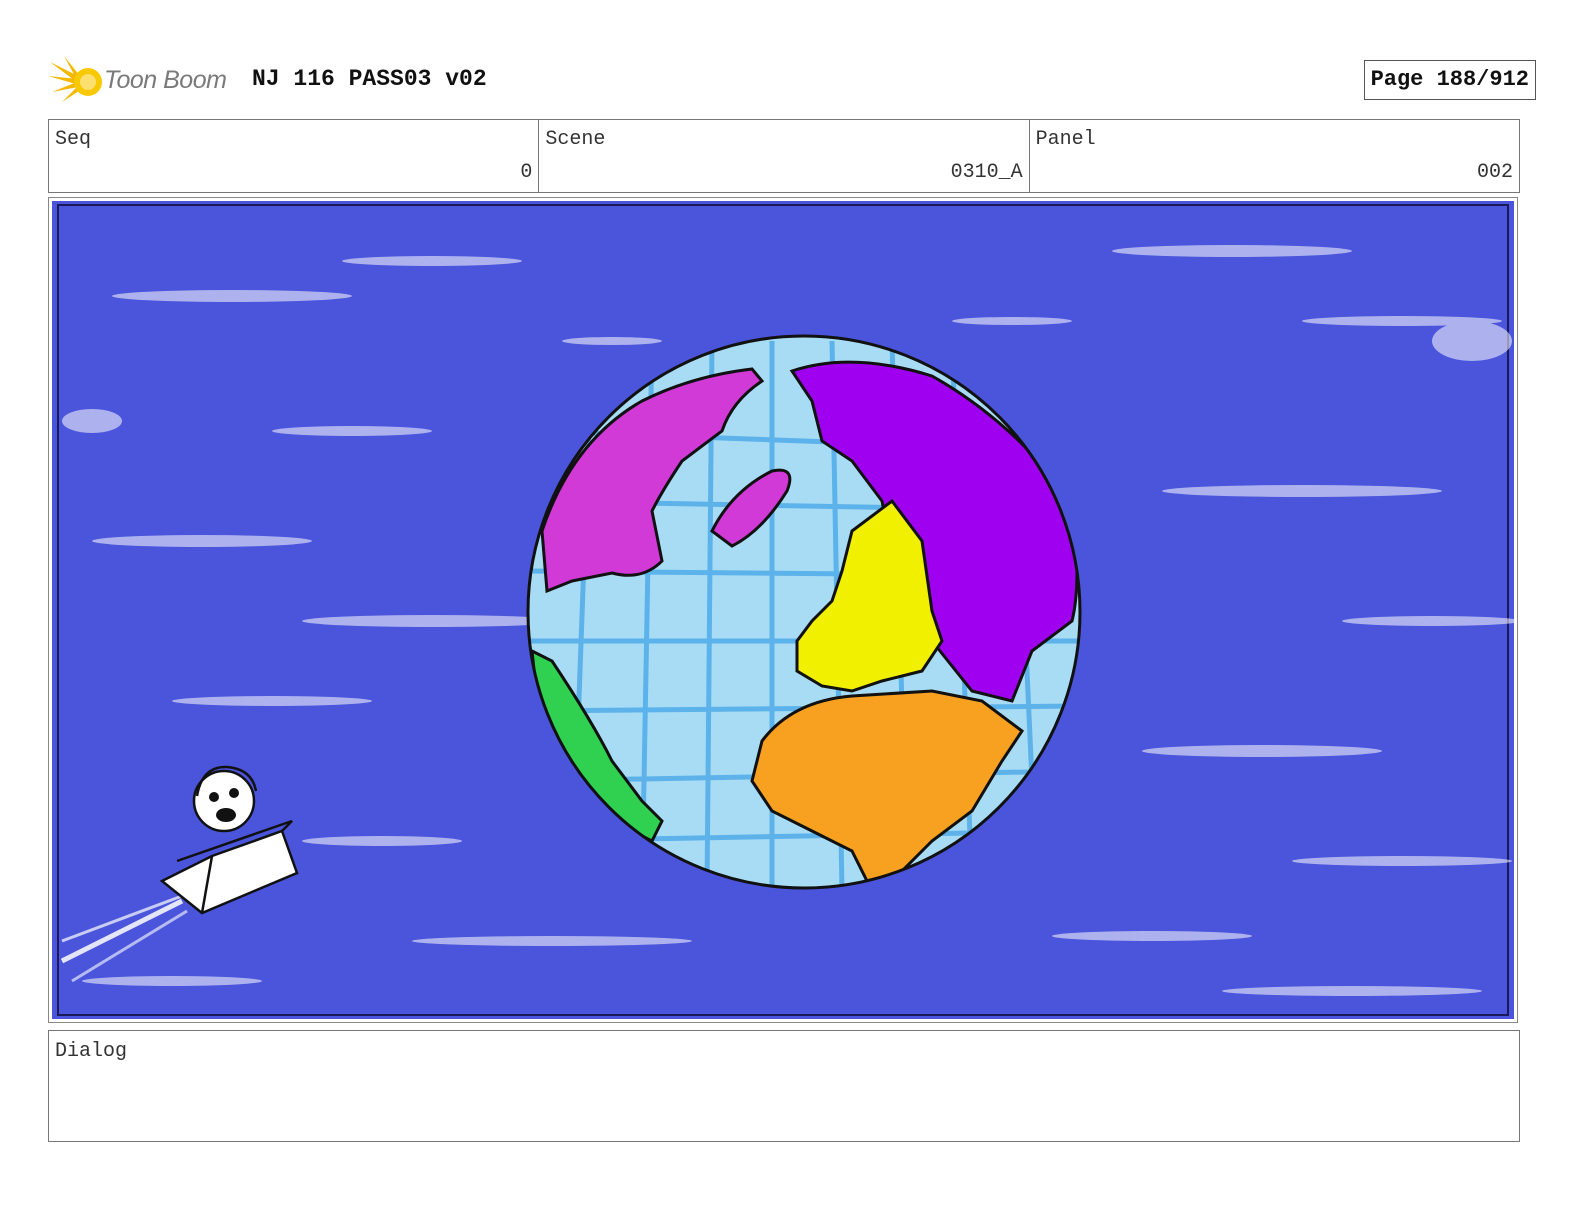 The width and height of the screenshot is (1584, 1224). What do you see at coordinates (526, 172) in the screenshot?
I see `seq-value: 0` at bounding box center [526, 172].